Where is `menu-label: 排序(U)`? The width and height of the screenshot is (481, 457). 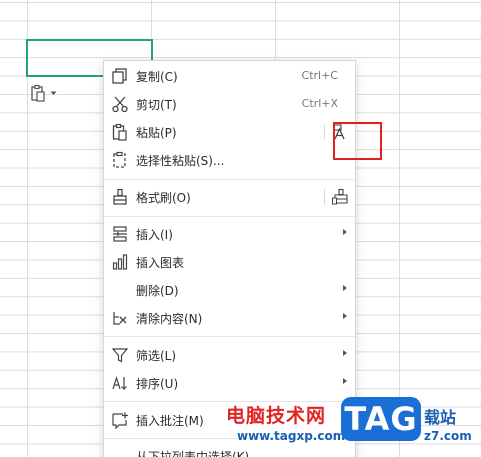
menu-label: 排序(U) is located at coordinates (157, 384).